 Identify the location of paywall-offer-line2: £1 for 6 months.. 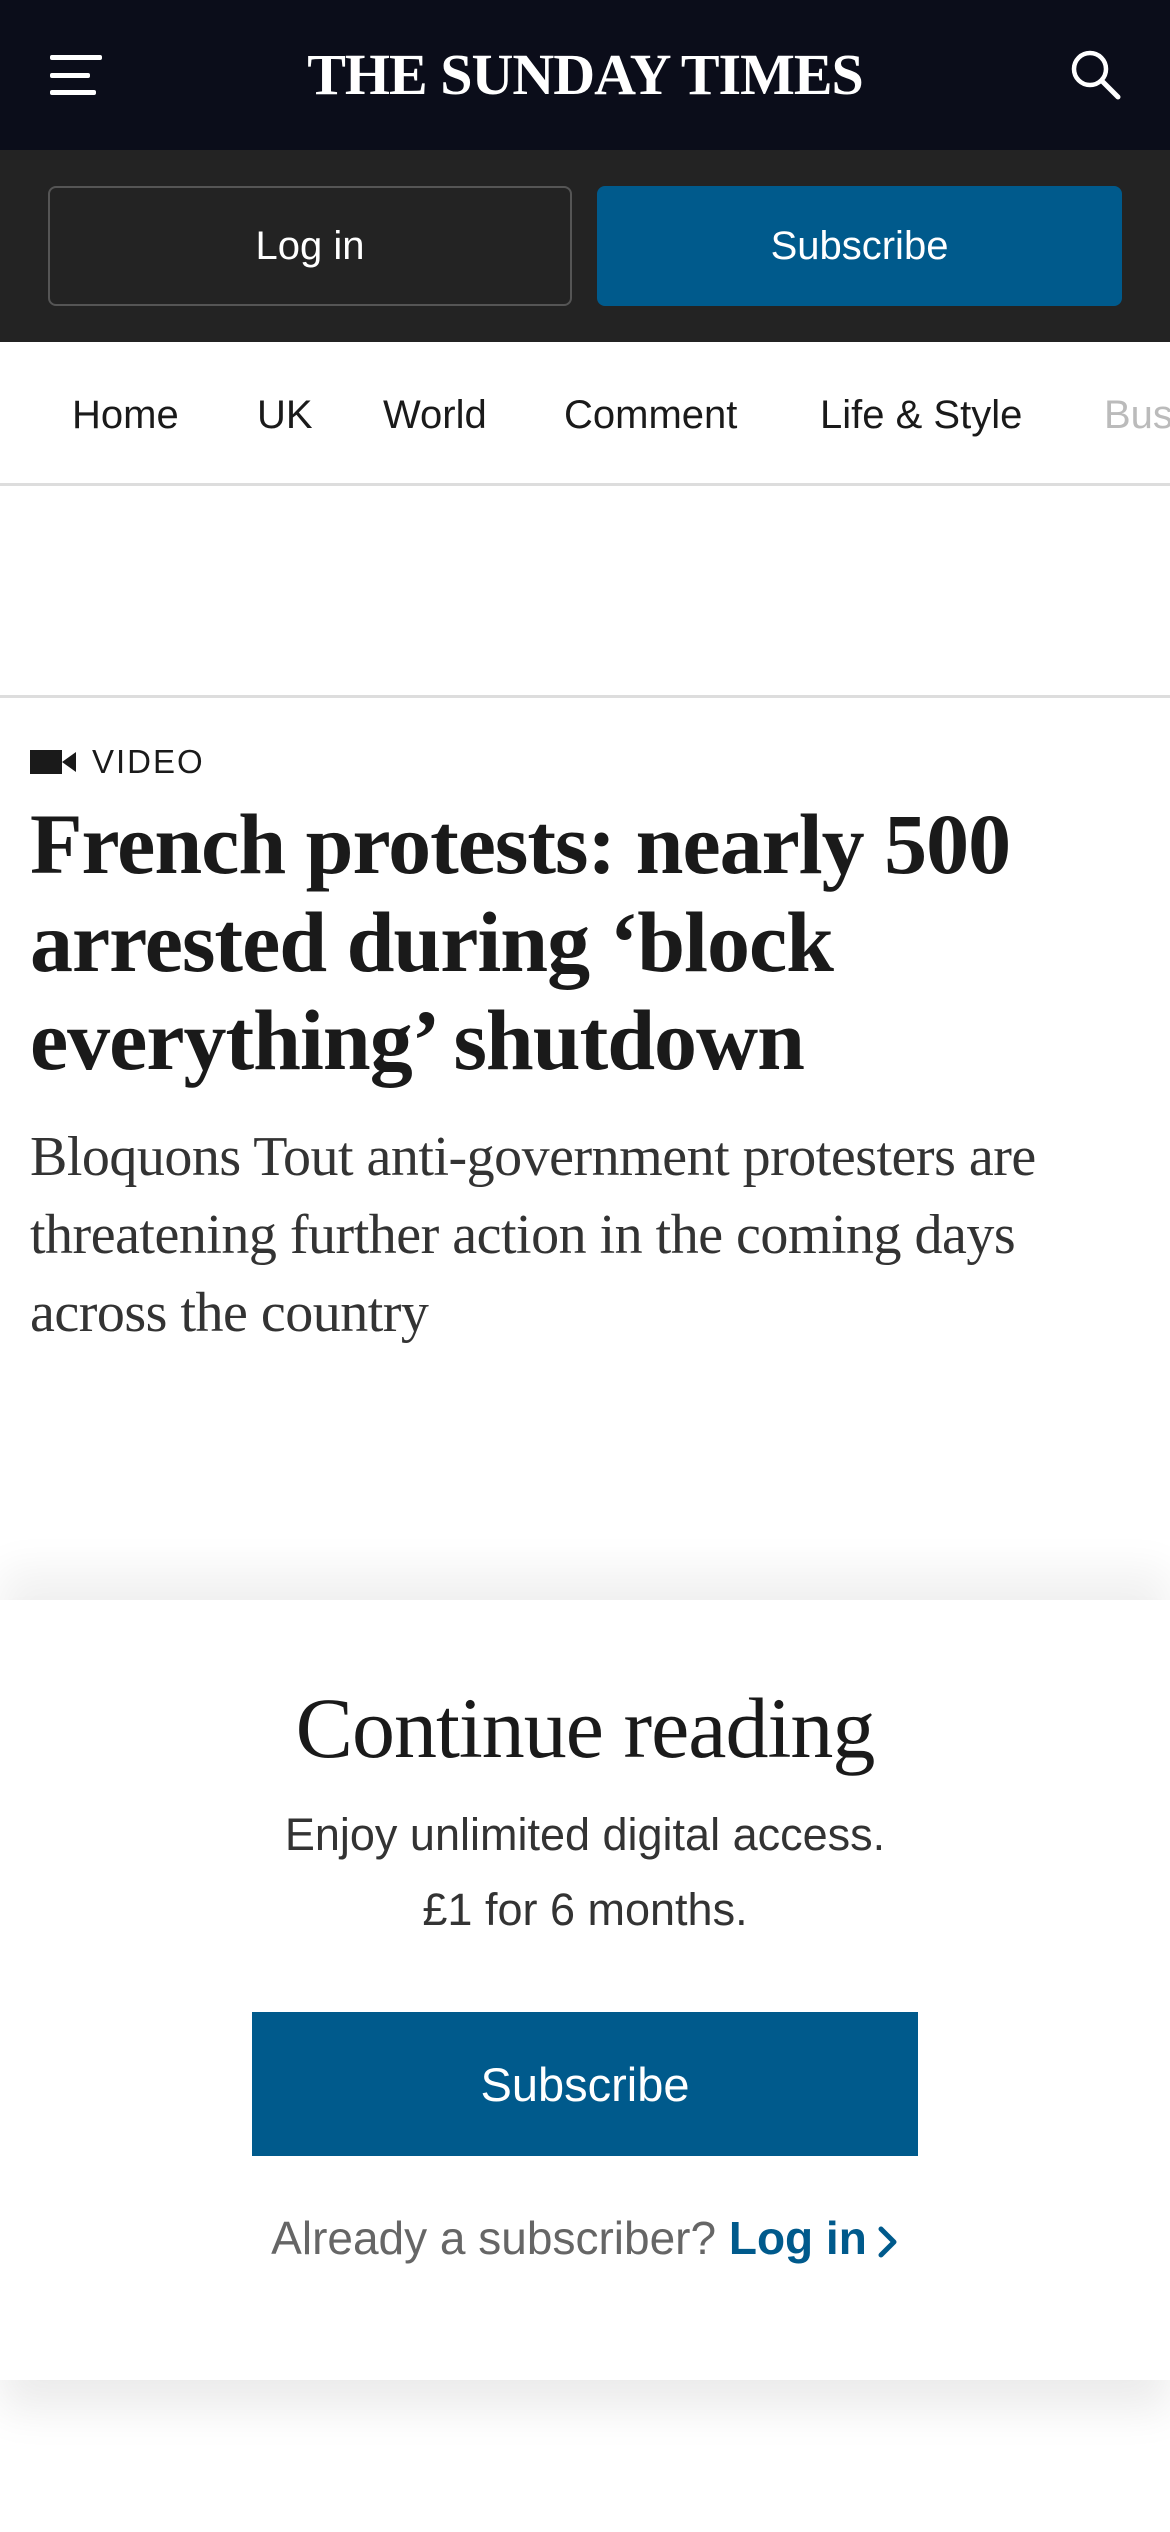
(585, 1909).